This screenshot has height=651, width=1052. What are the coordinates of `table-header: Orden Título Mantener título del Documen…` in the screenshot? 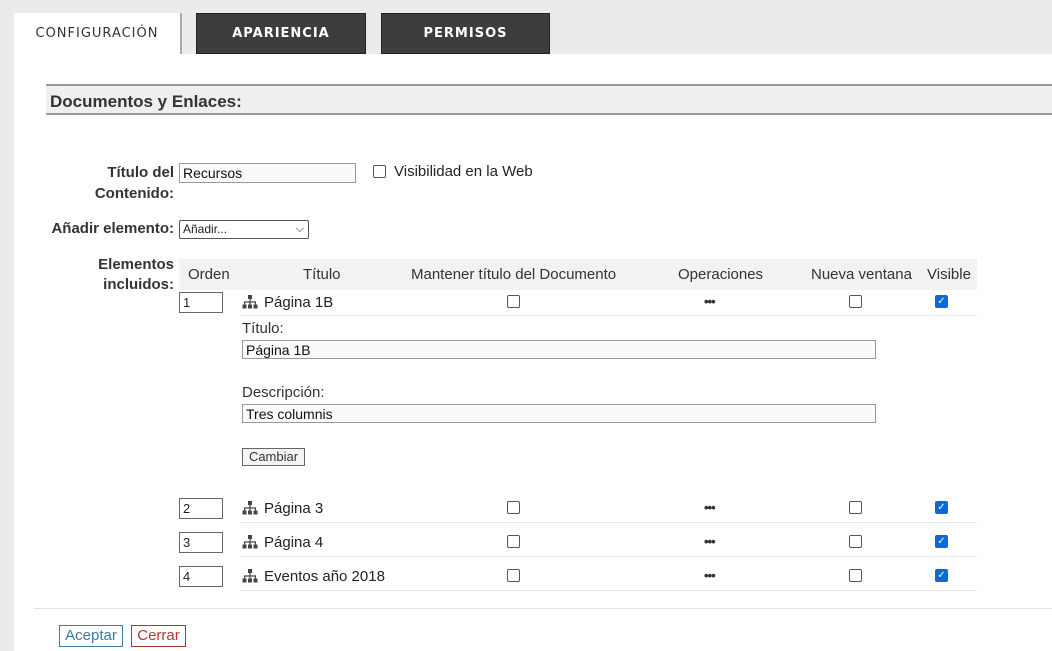 It's located at (578, 274).